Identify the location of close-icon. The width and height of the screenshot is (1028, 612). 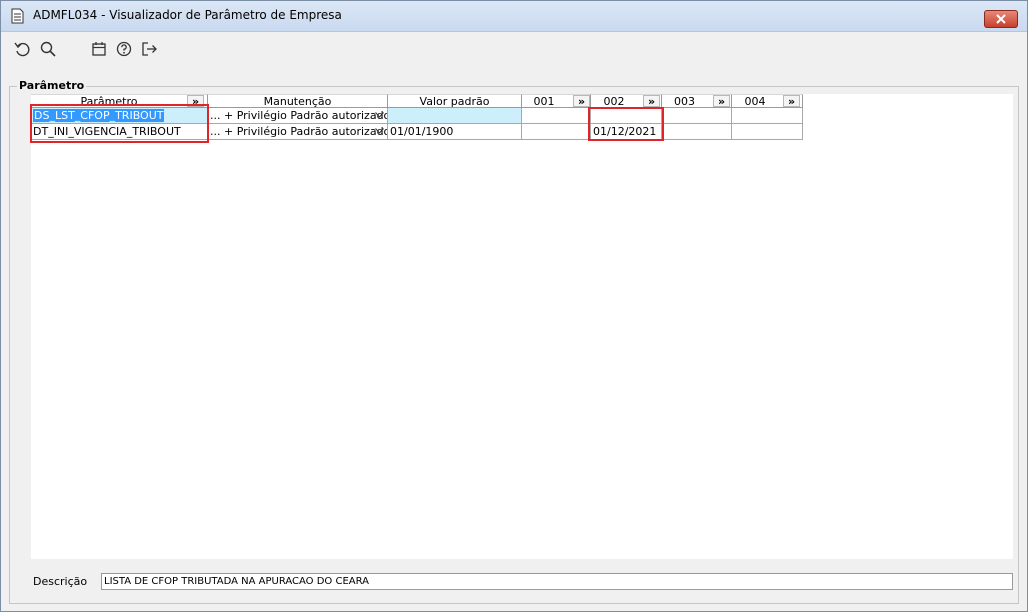
(1001, 19).